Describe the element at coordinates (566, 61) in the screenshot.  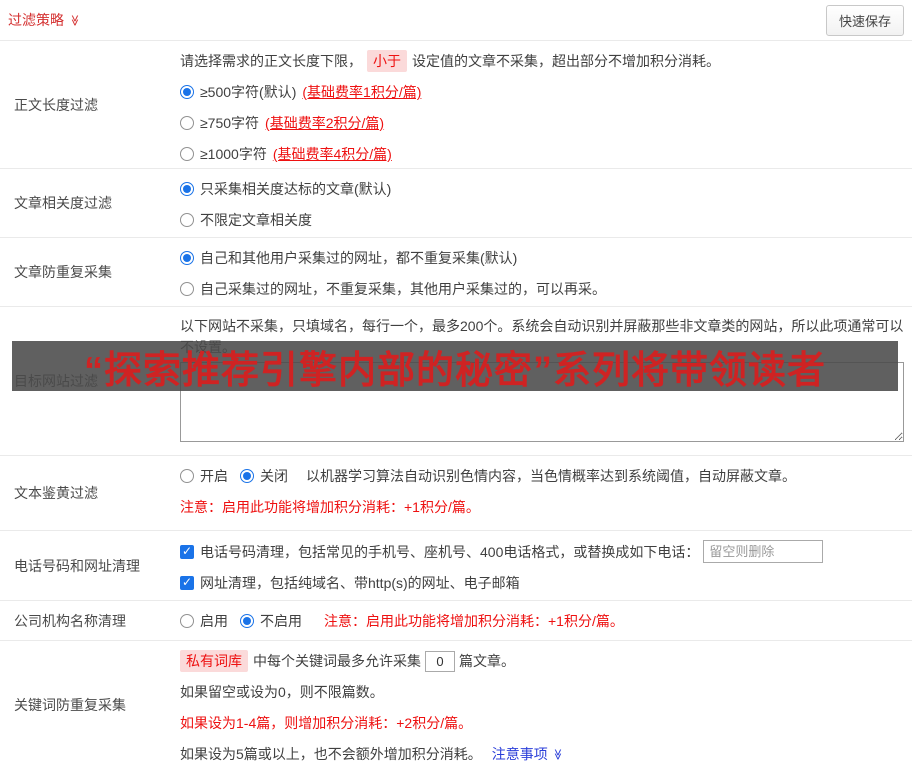
I see `intro-post-text: 设定值的文章不采集，超出部分不增加积分消耗。` at that location.